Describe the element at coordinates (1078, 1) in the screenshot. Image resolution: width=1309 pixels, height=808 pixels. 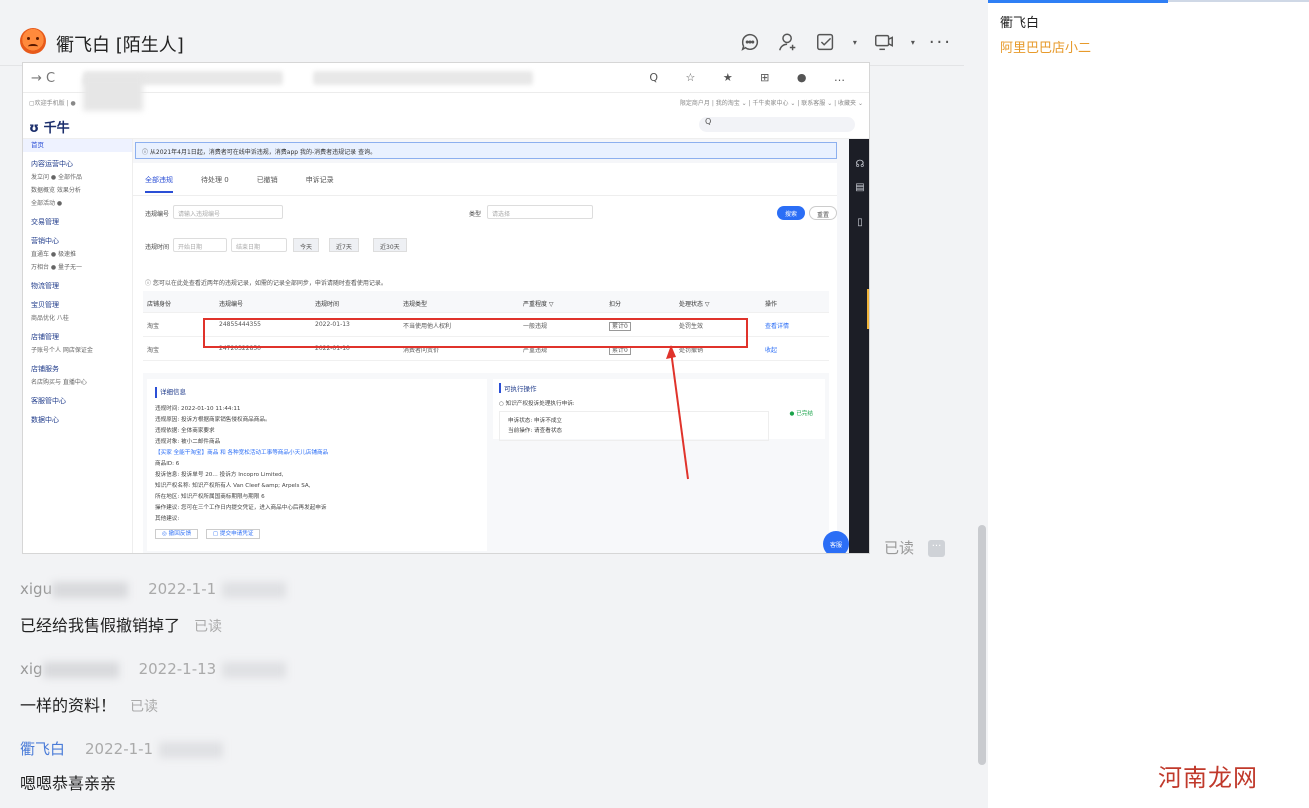
I see `panel-tab-active` at that location.